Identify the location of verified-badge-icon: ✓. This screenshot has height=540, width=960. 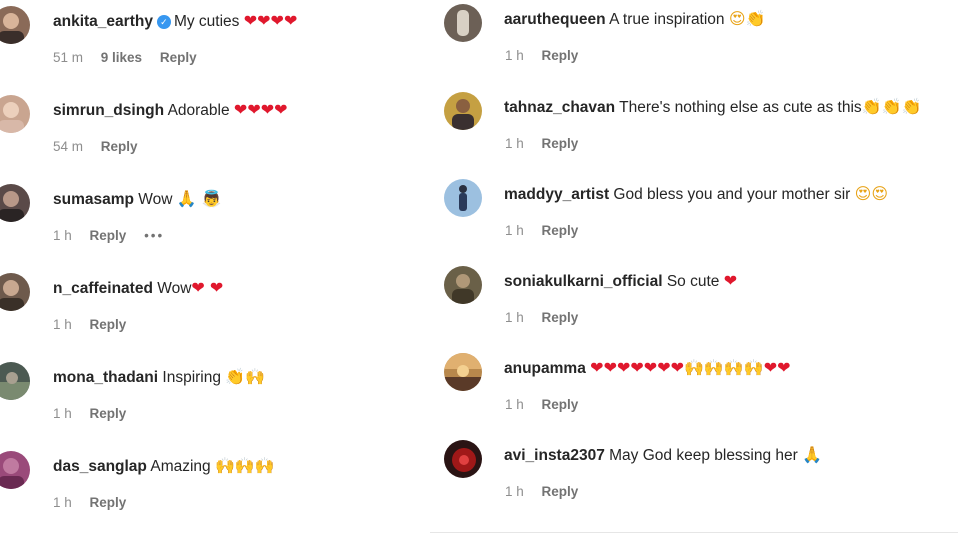
(163, 22).